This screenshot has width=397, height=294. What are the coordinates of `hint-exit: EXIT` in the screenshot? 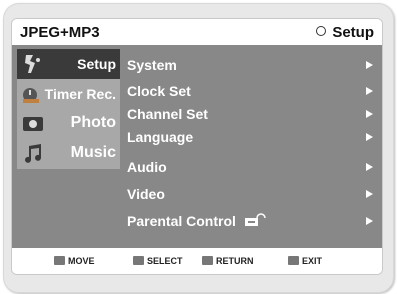 It's located at (305, 261).